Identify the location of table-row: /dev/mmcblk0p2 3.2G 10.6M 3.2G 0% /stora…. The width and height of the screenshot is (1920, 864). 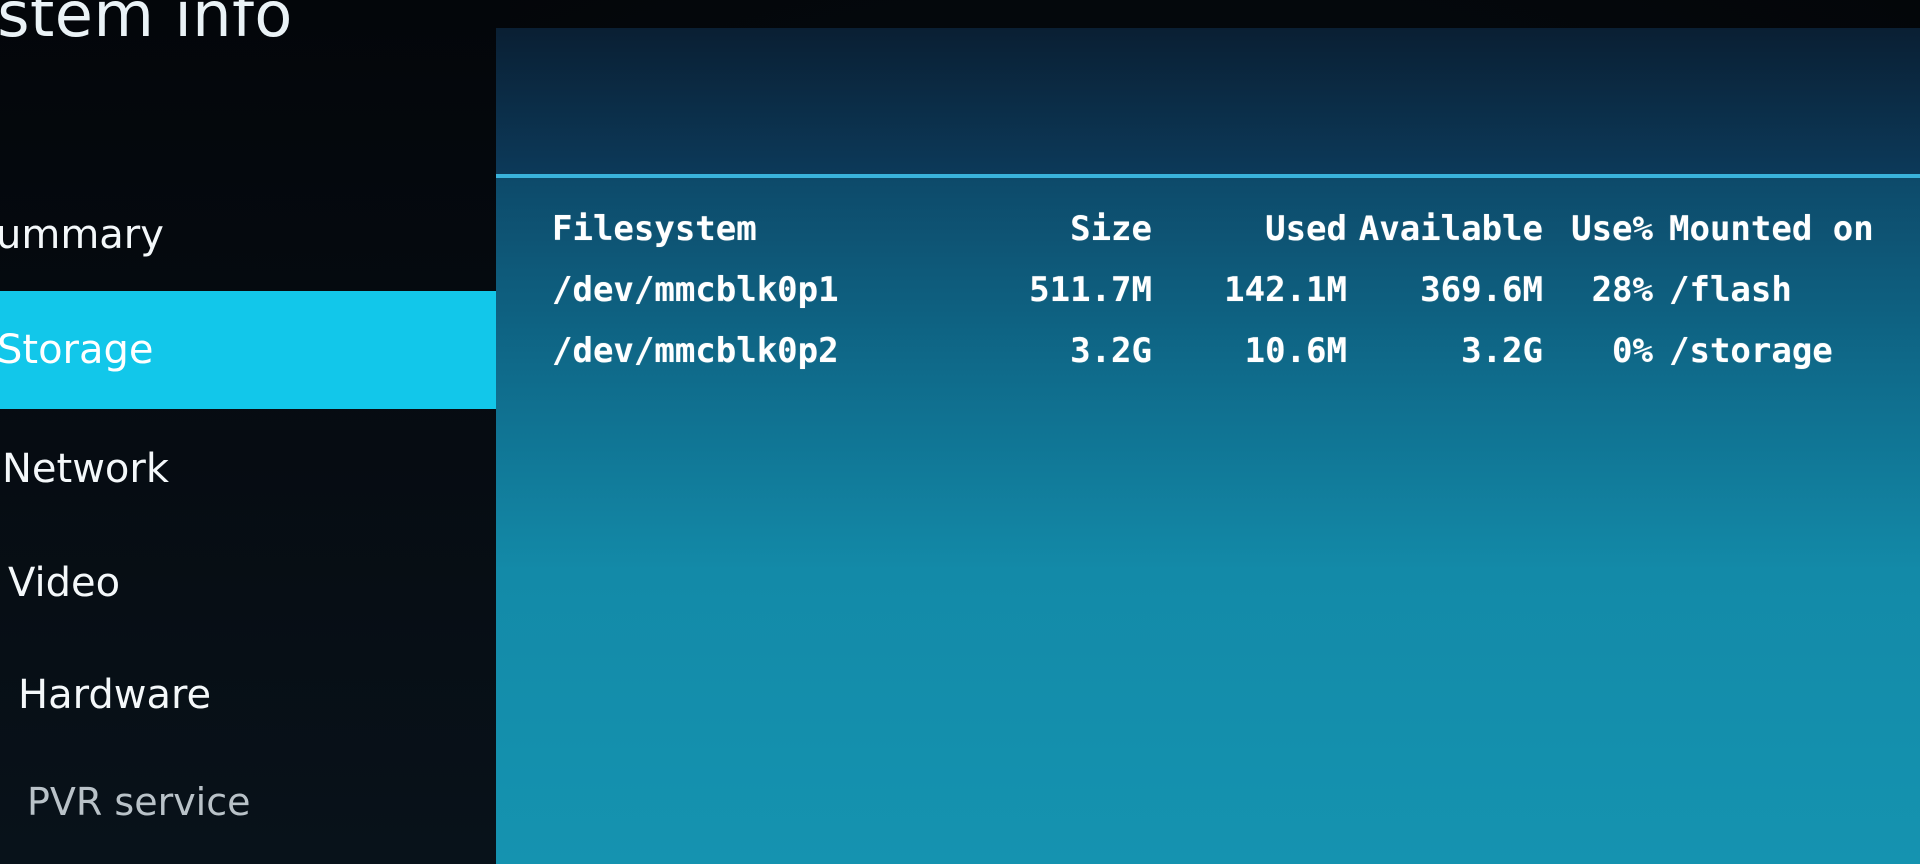
(1225, 350).